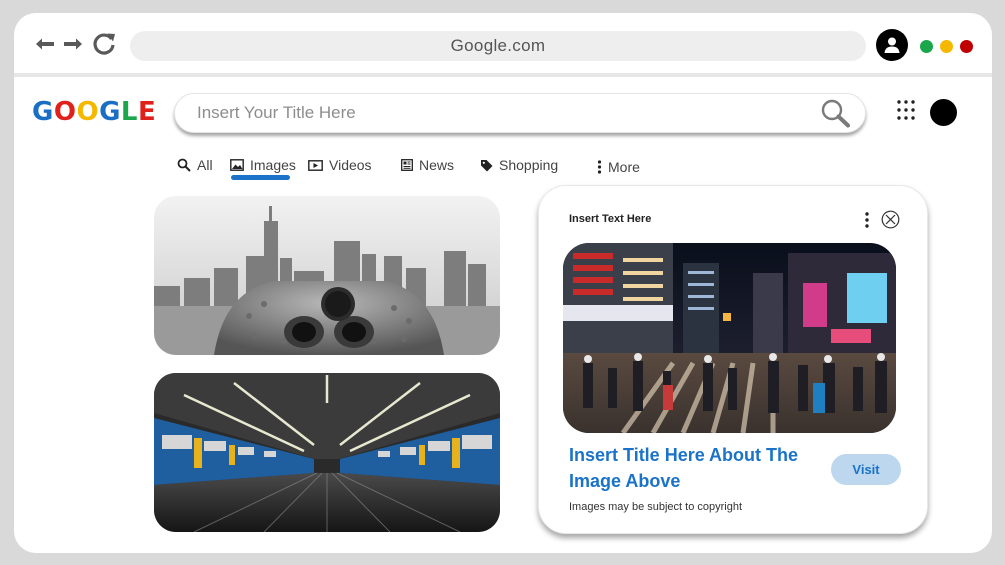 Image resolution: width=1005 pixels, height=565 pixels. I want to click on tab-images: Images, so click(263, 165).